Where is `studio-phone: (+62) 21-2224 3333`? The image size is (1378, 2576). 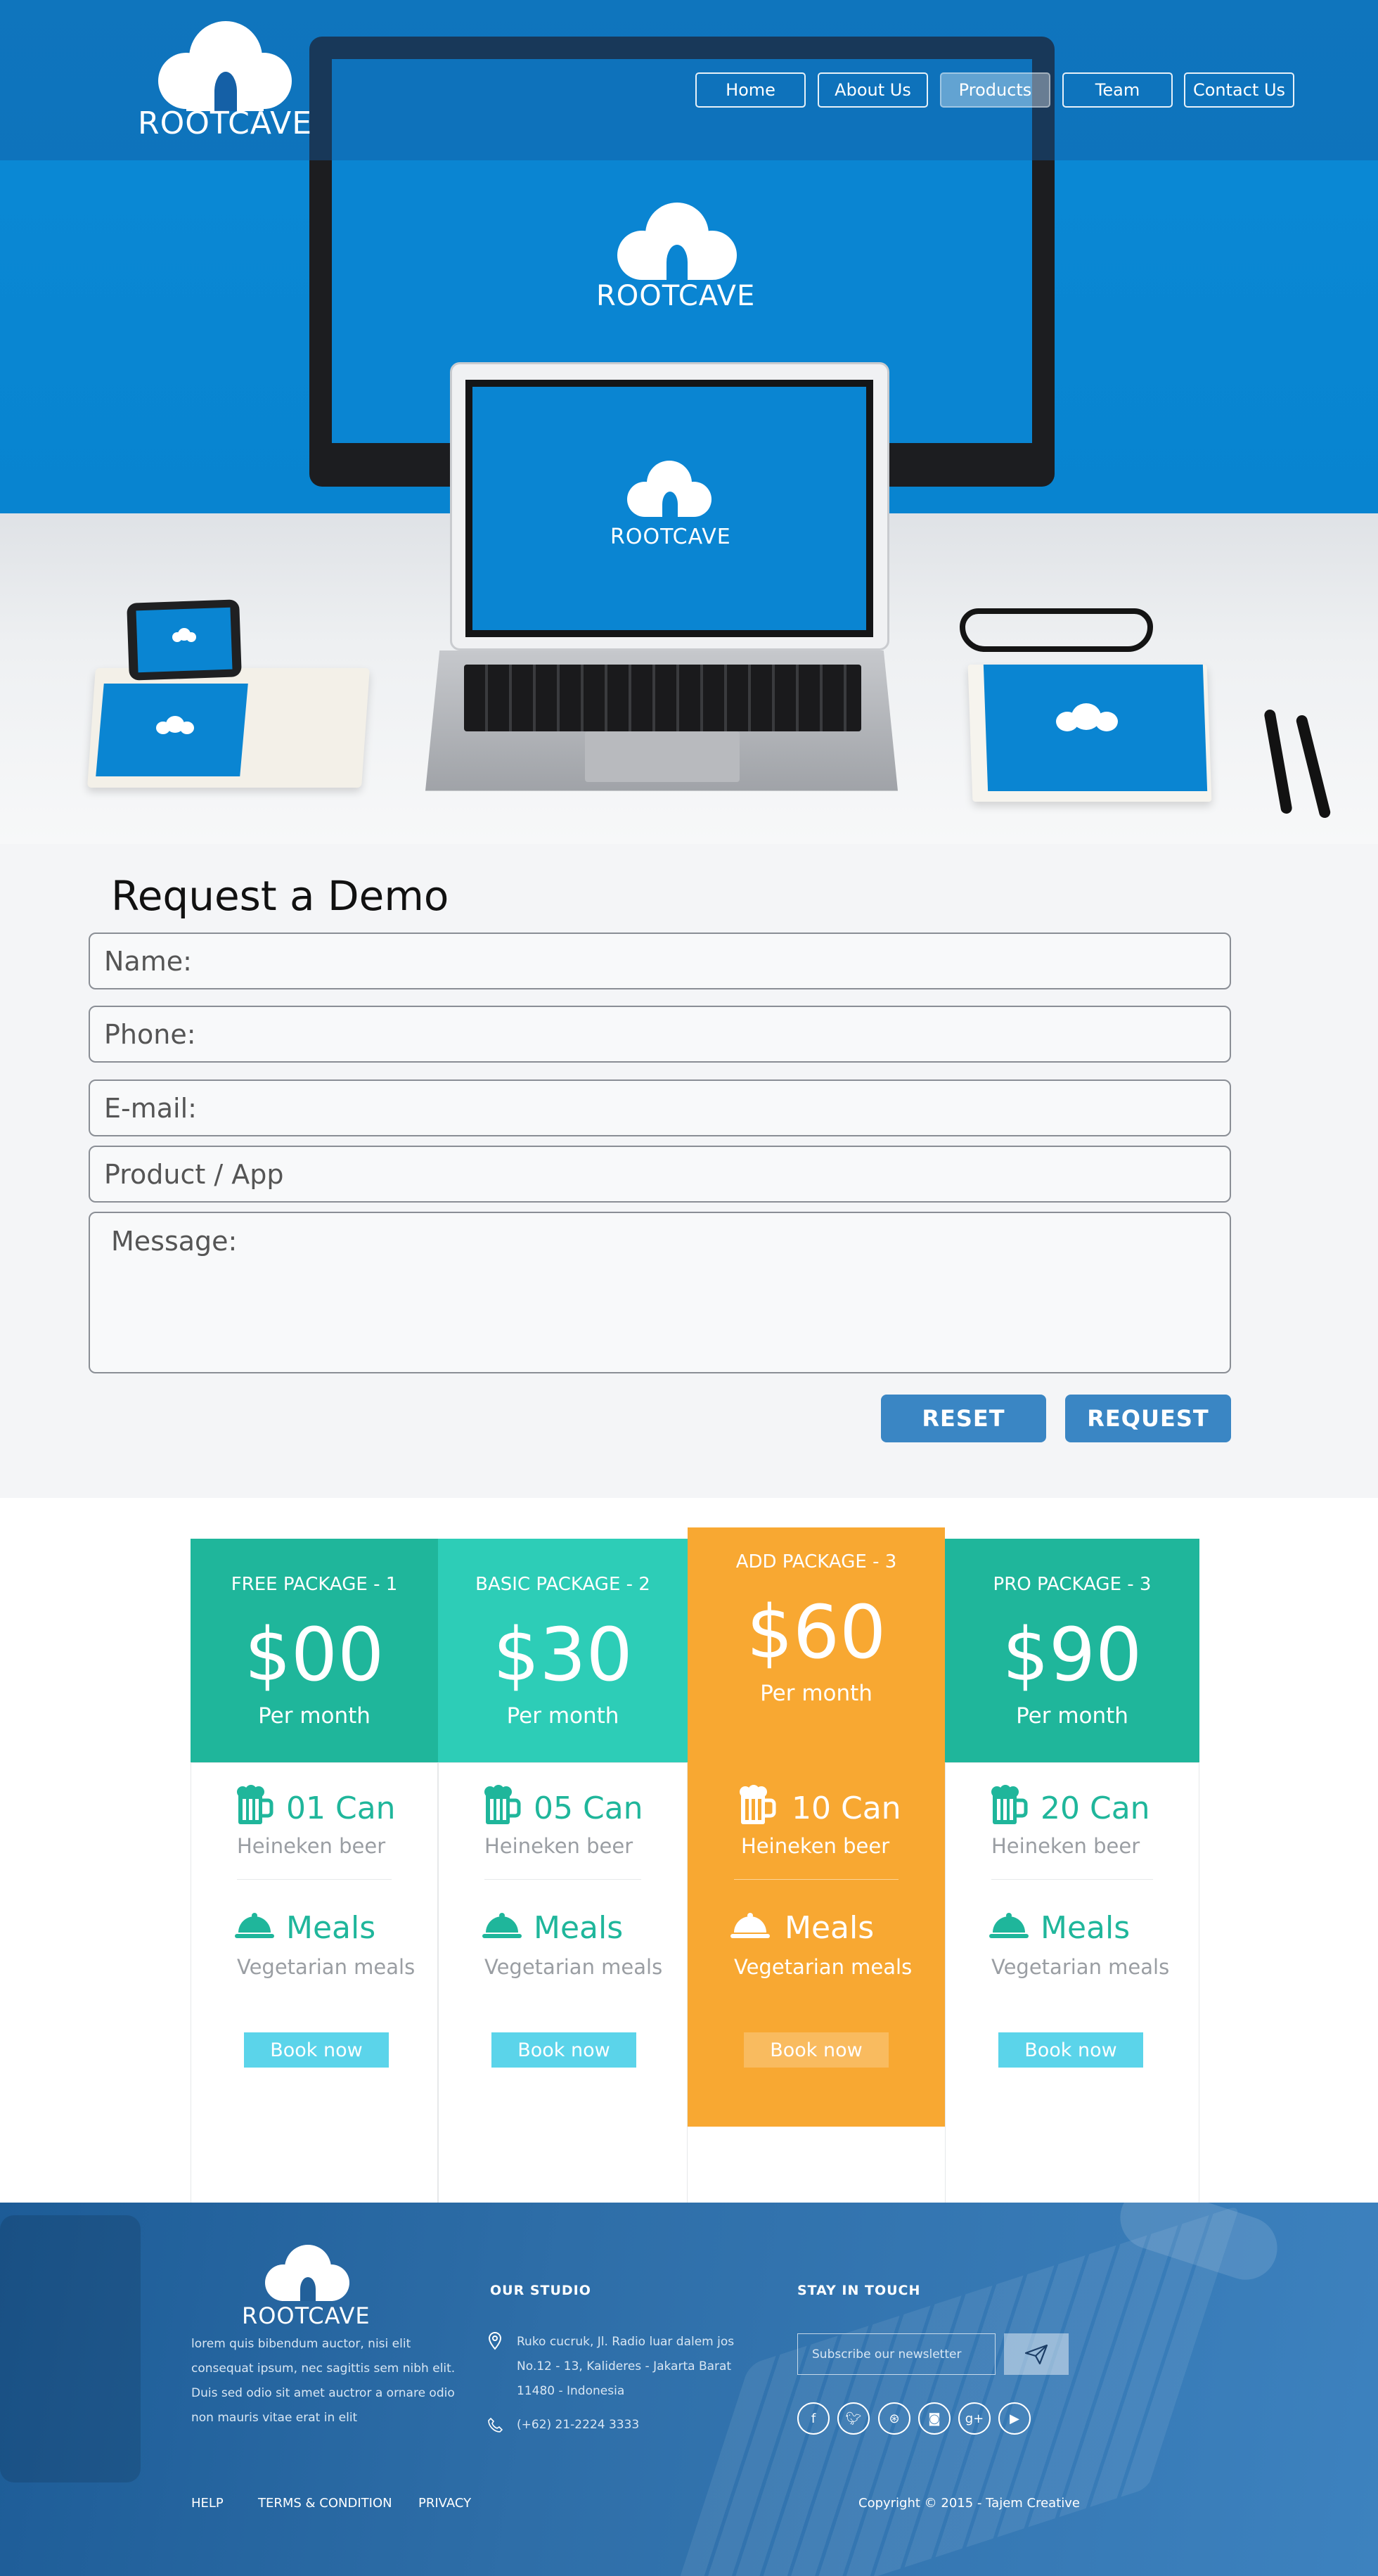 studio-phone: (+62) 21-2224 3333 is located at coordinates (578, 2425).